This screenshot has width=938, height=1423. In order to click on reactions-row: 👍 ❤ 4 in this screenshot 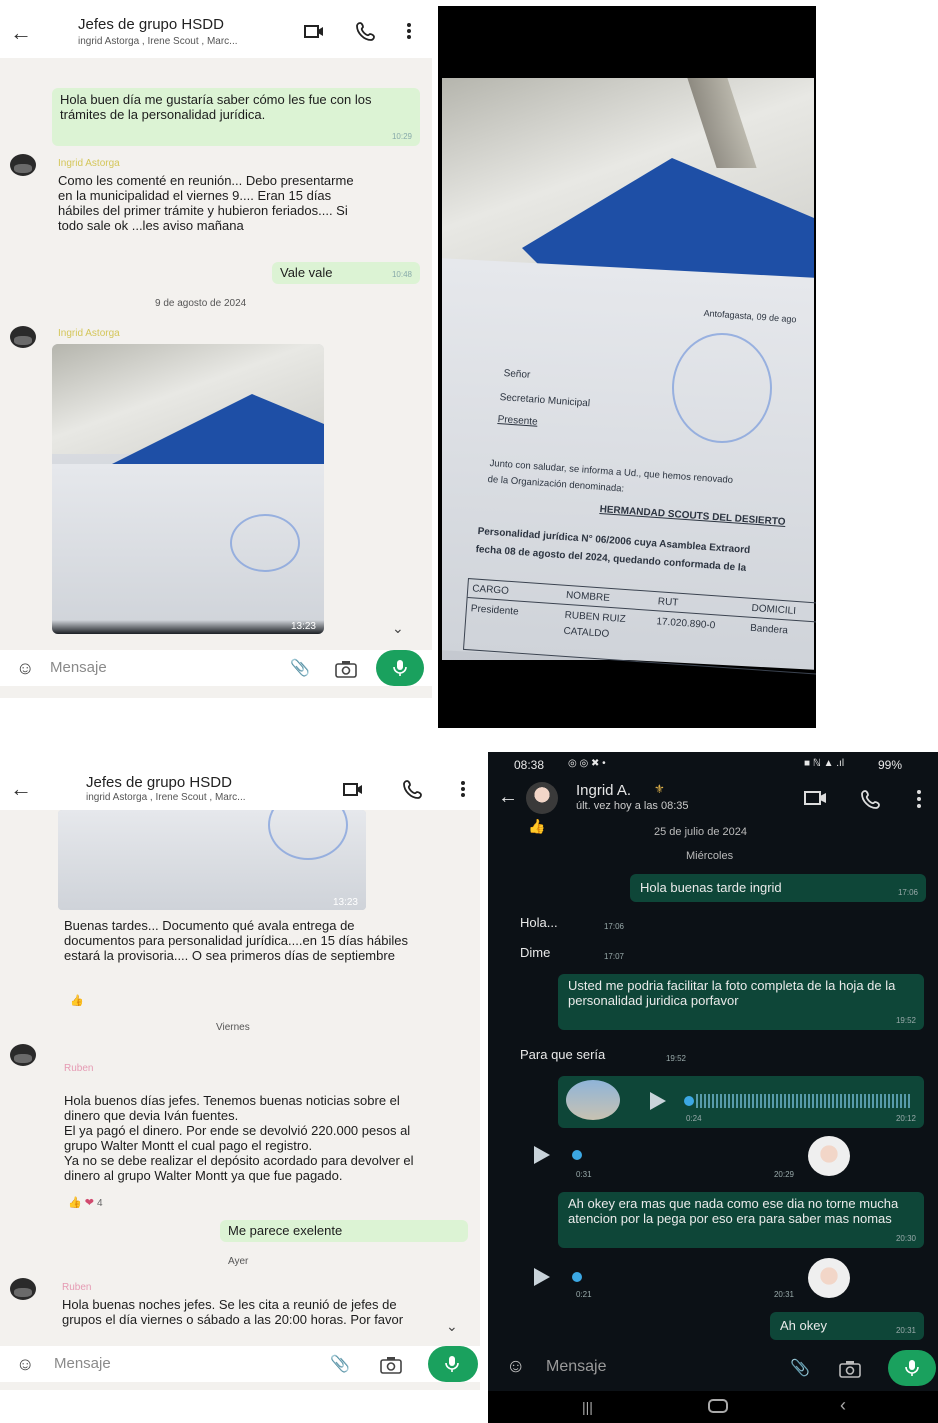, I will do `click(85, 1202)`.